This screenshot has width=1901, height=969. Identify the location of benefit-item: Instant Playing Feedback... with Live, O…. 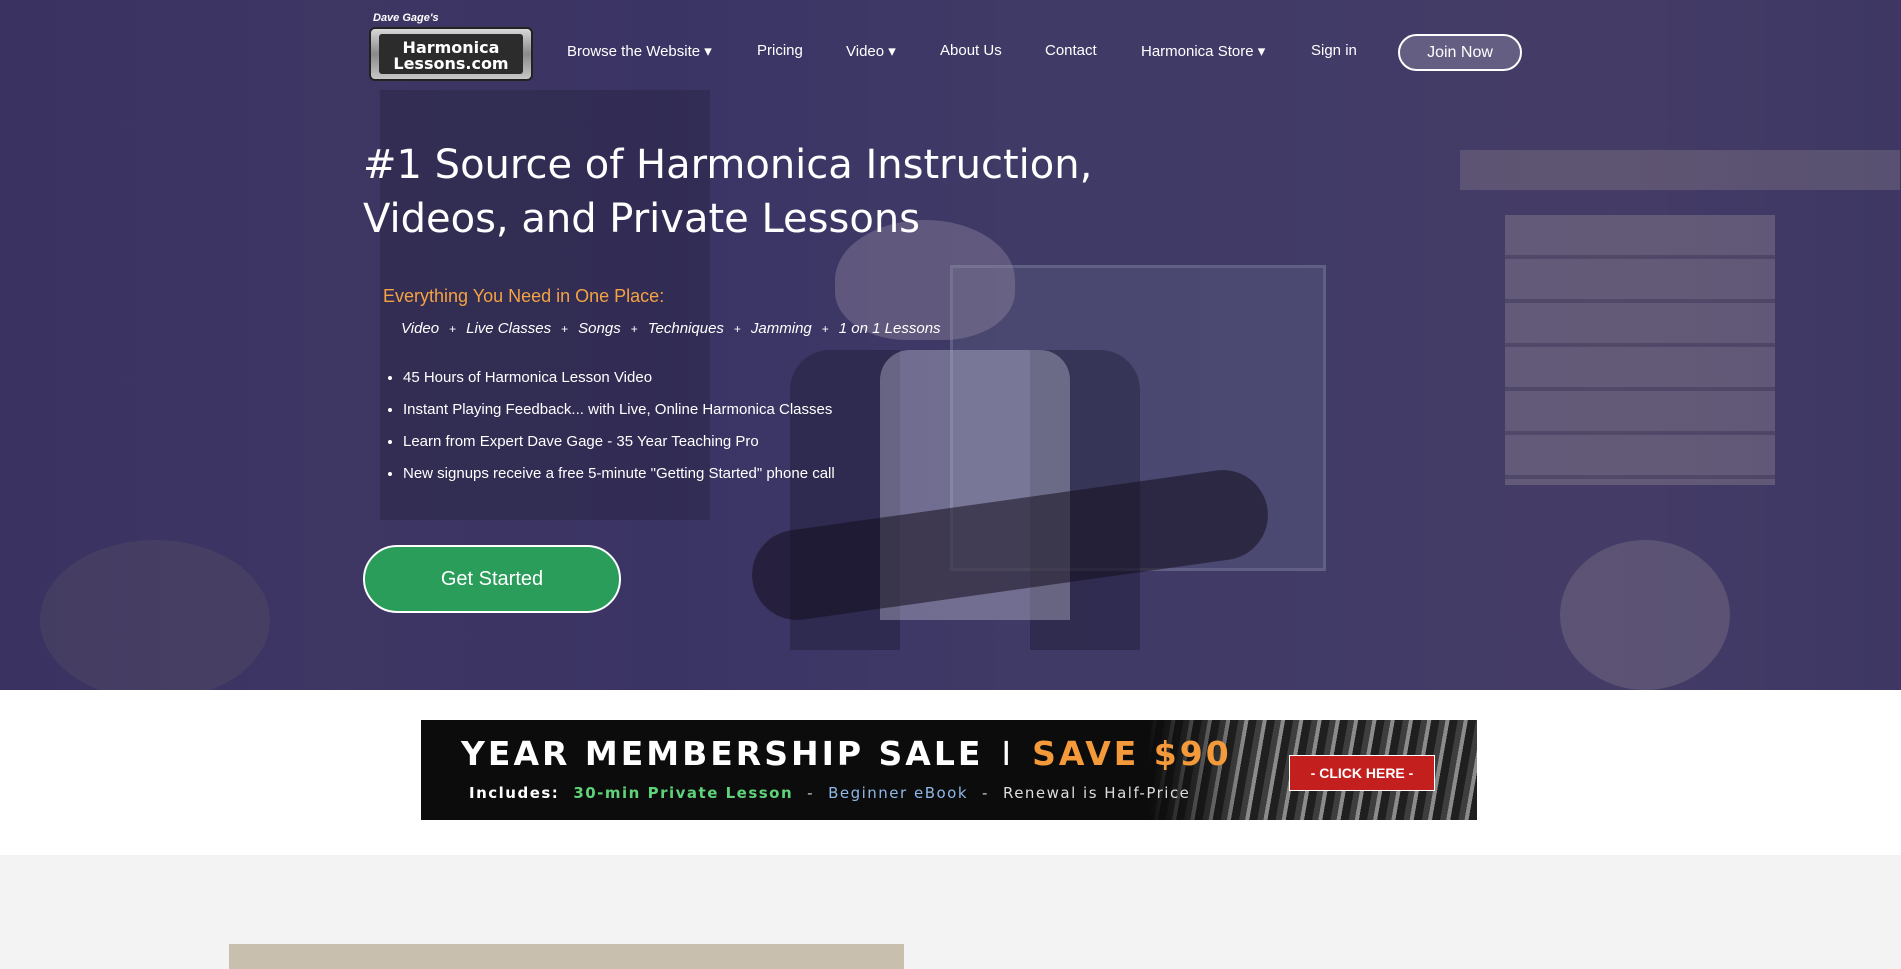
(619, 414).